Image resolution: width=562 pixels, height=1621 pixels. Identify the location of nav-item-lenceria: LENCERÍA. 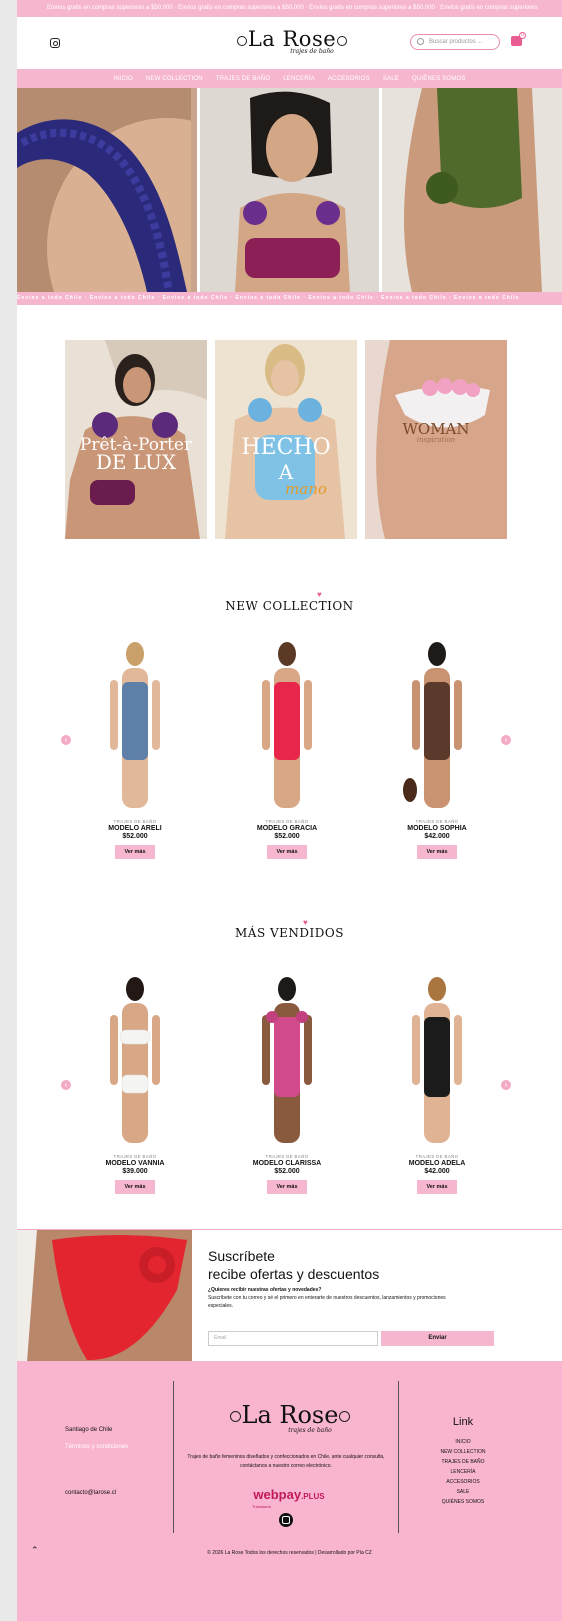
(299, 79).